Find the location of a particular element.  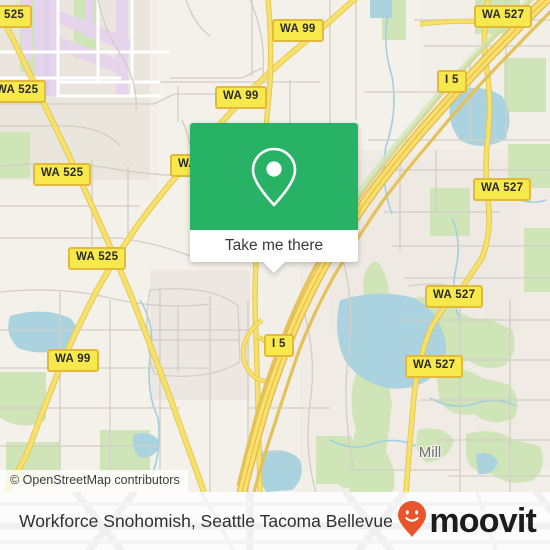

road-shield: 525 is located at coordinates (16, 16).